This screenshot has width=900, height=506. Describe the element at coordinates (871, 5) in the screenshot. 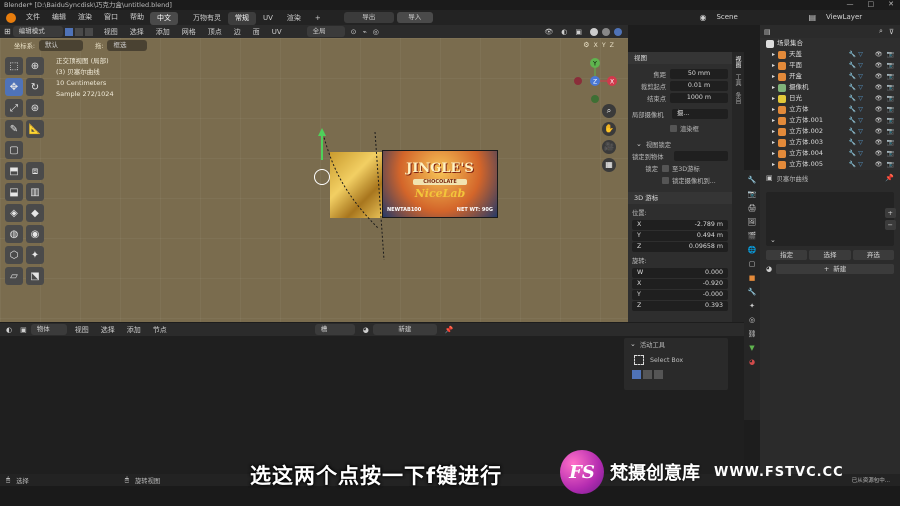

I see `maximize-button: □` at that location.